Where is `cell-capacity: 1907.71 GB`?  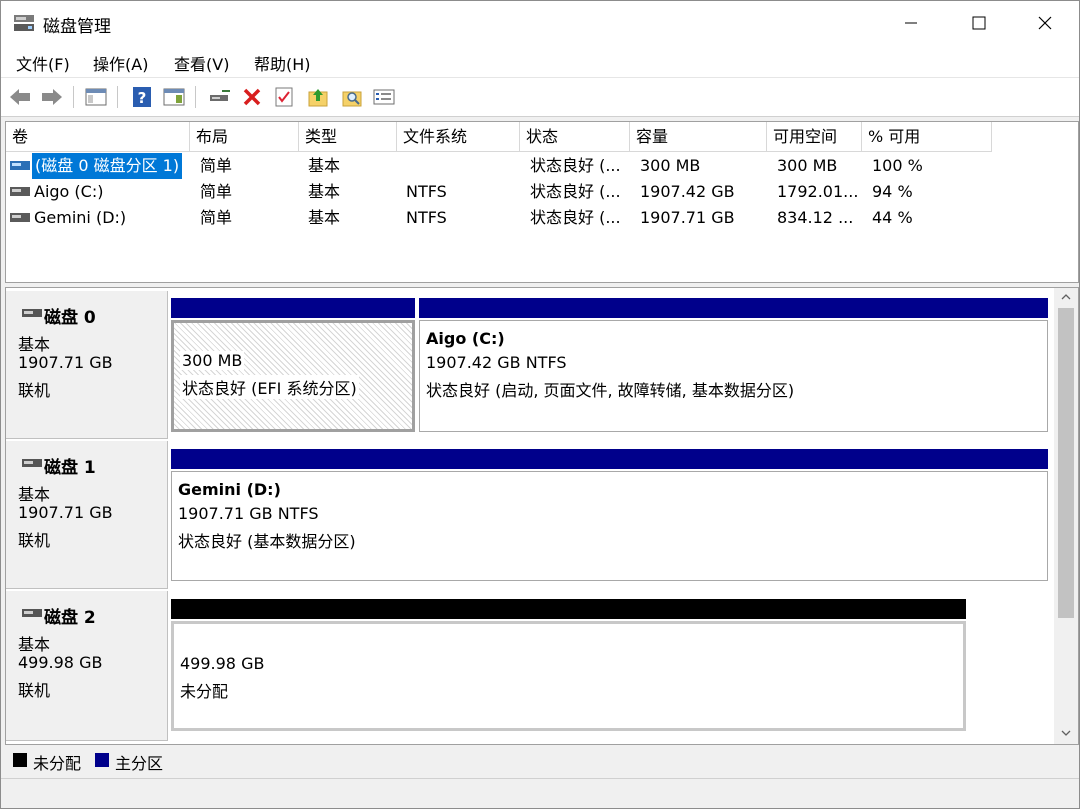
cell-capacity: 1907.71 GB is located at coordinates (687, 217).